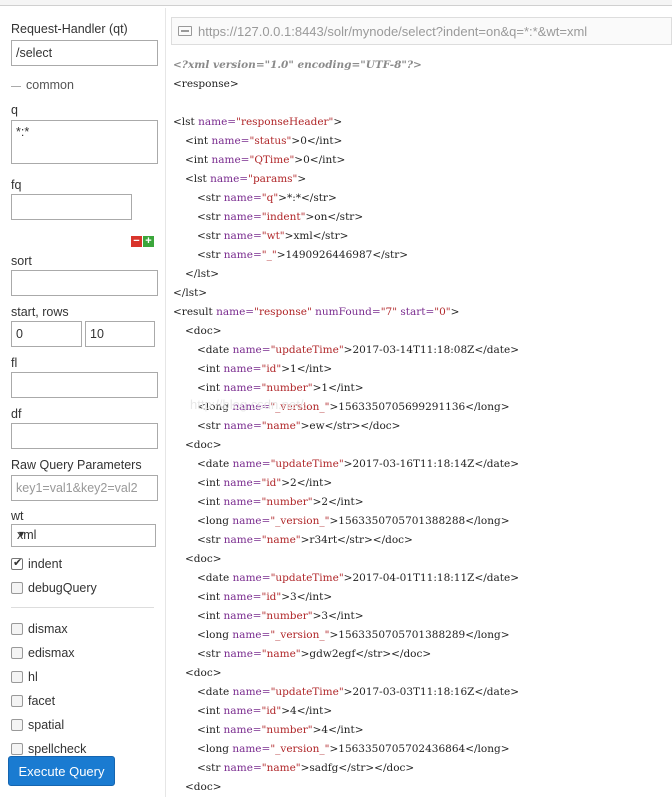  Describe the element at coordinates (46, 334) in the screenshot. I see `start-input: 0` at that location.